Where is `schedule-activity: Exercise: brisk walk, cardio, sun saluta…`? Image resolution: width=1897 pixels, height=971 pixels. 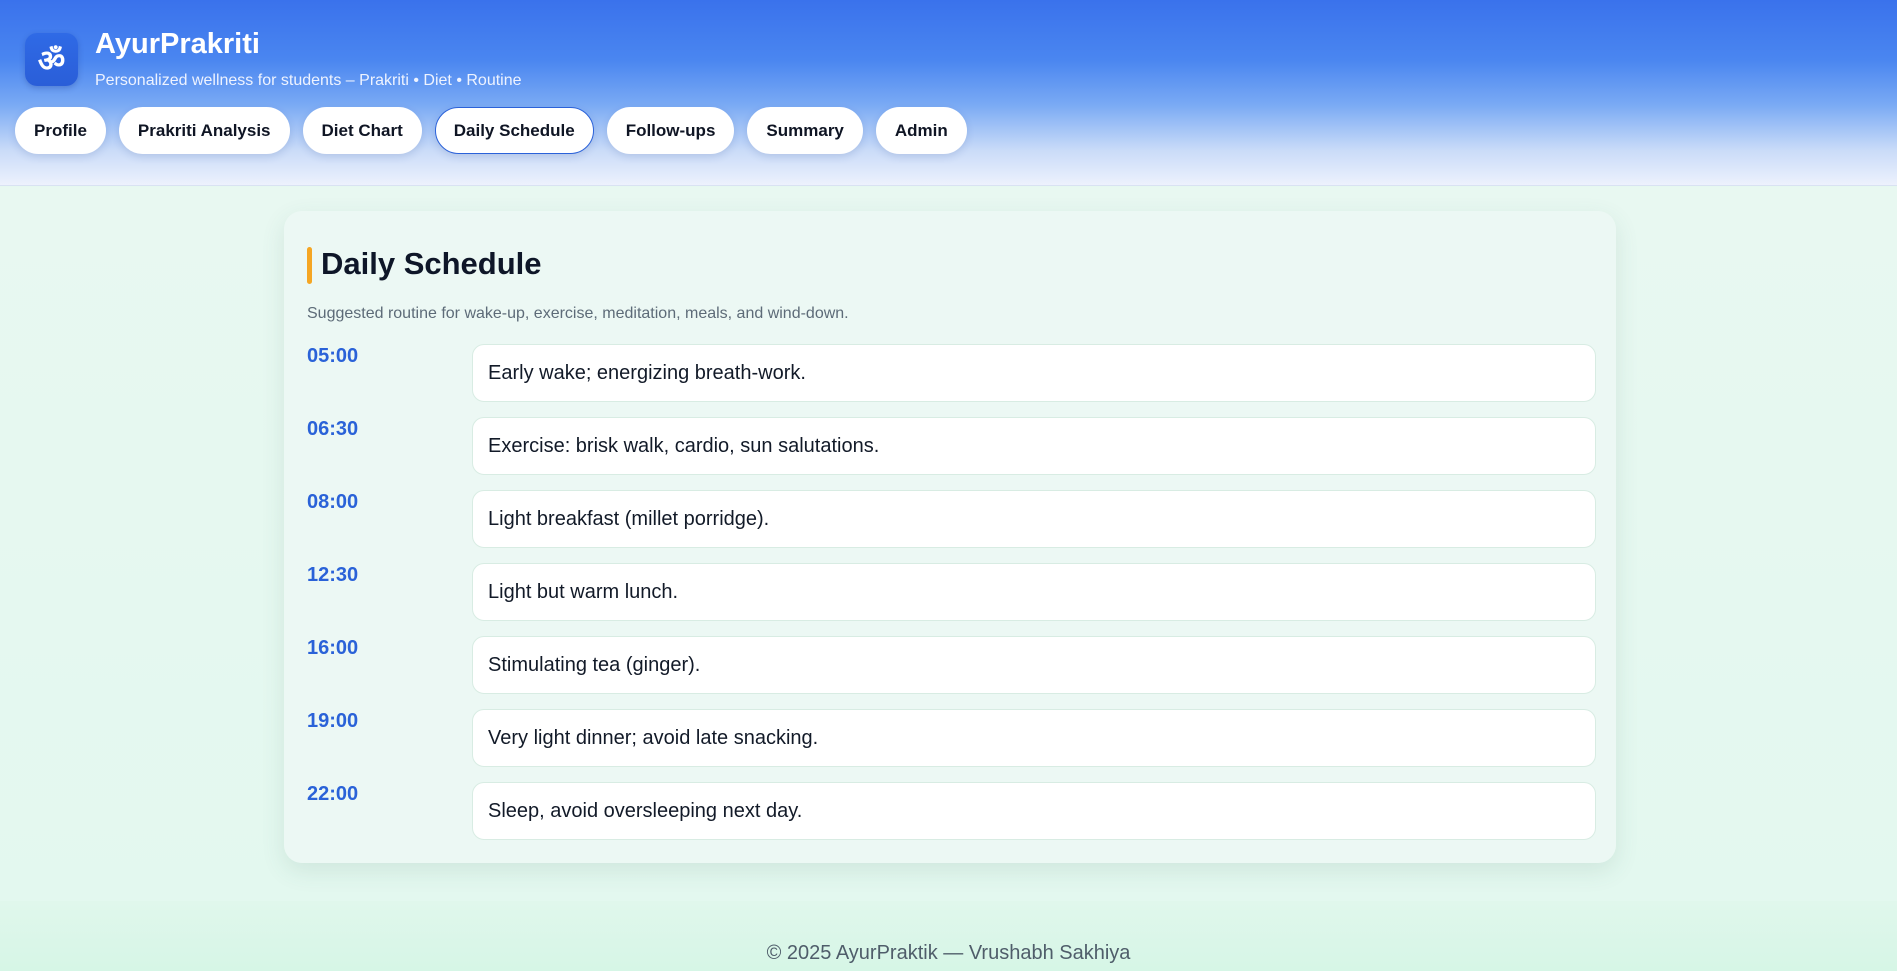 schedule-activity: Exercise: brisk walk, cardio, sun saluta… is located at coordinates (1034, 446).